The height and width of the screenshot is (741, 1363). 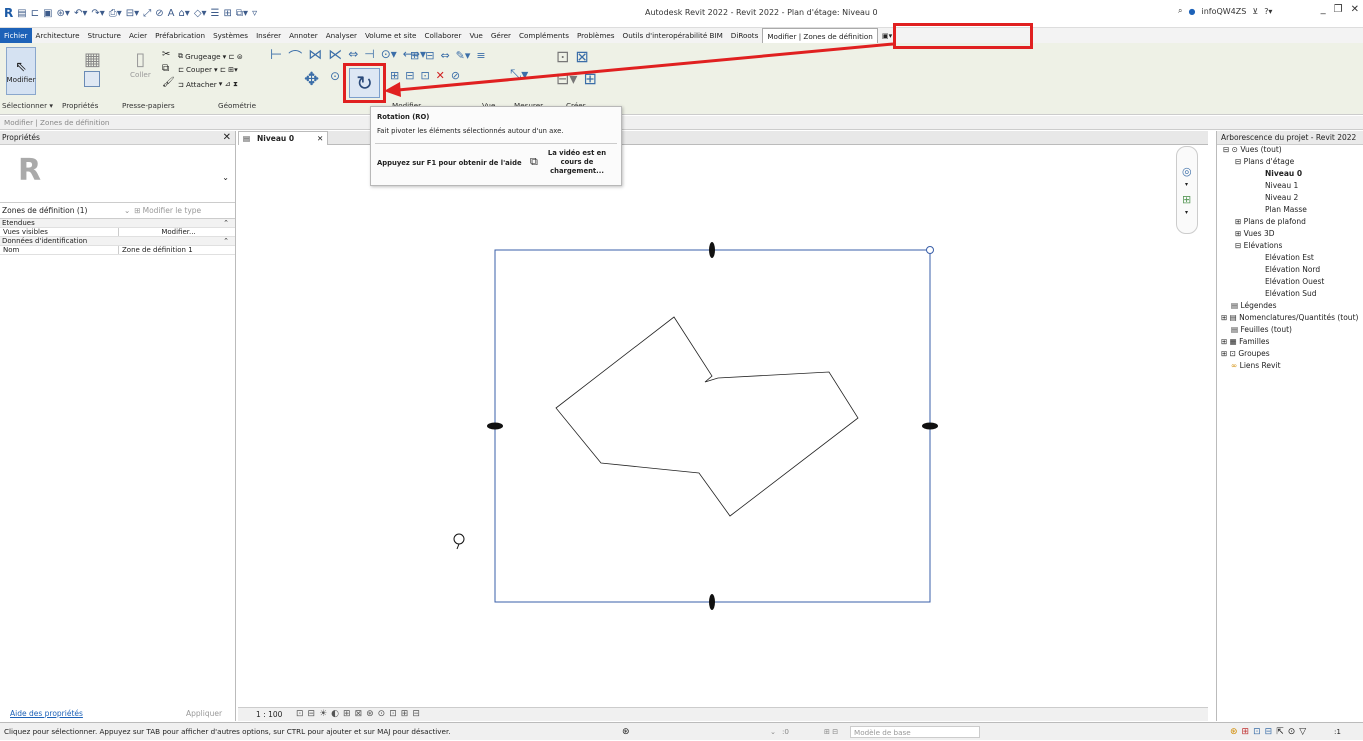 What do you see at coordinates (171, 13) in the screenshot?
I see `text-icon: A` at bounding box center [171, 13].